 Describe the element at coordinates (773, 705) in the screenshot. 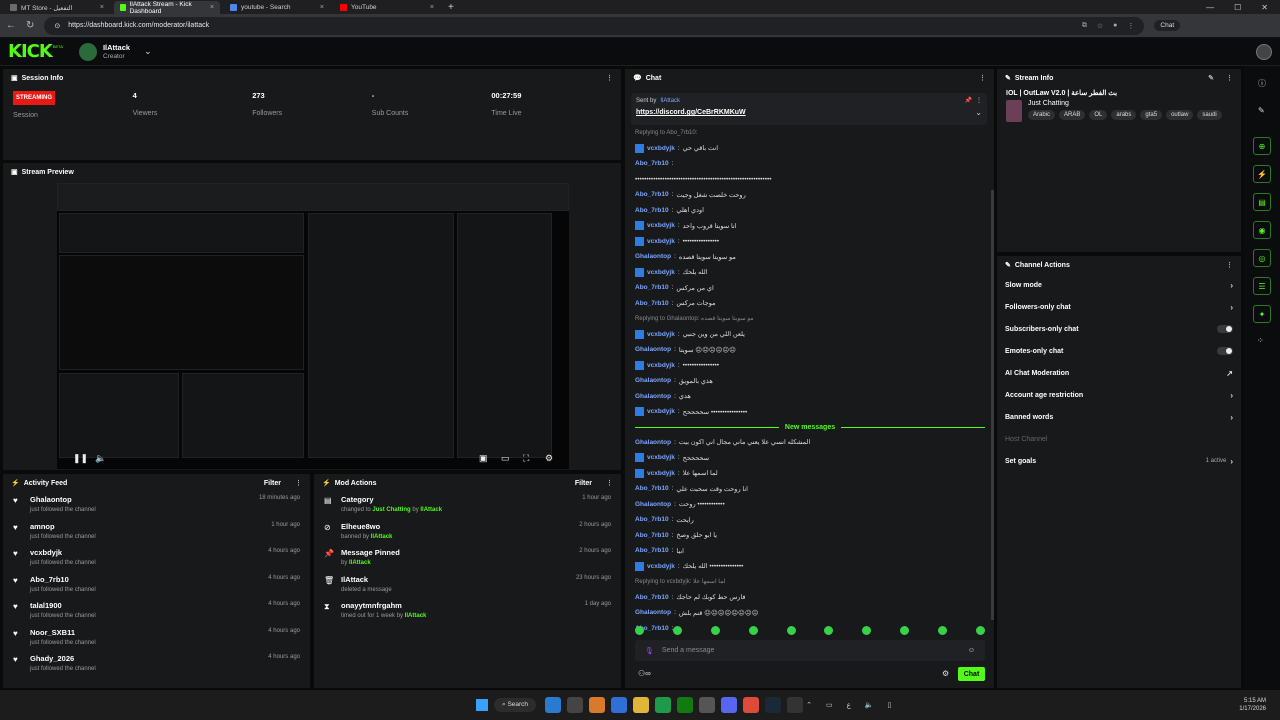

I see `steam-icon` at that location.